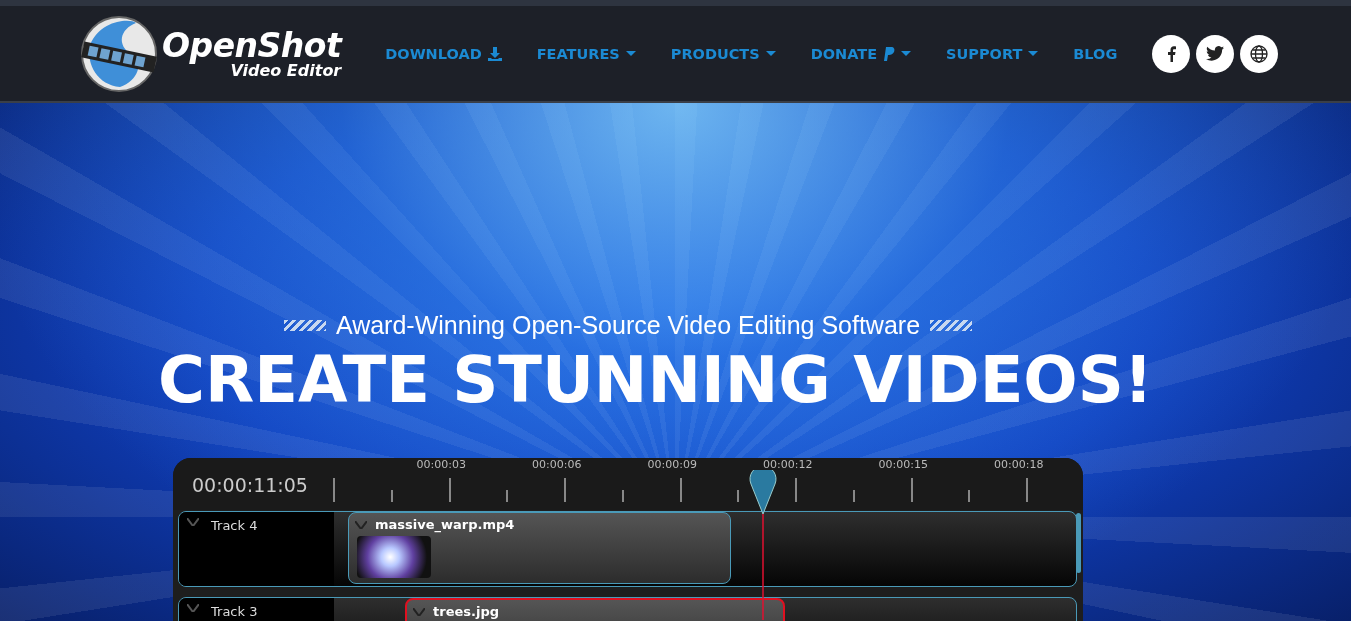 The height and width of the screenshot is (621, 1351). Describe the element at coordinates (628, 325) in the screenshot. I see `tagline: Award-Winning Open-Source Video Editing Software` at that location.